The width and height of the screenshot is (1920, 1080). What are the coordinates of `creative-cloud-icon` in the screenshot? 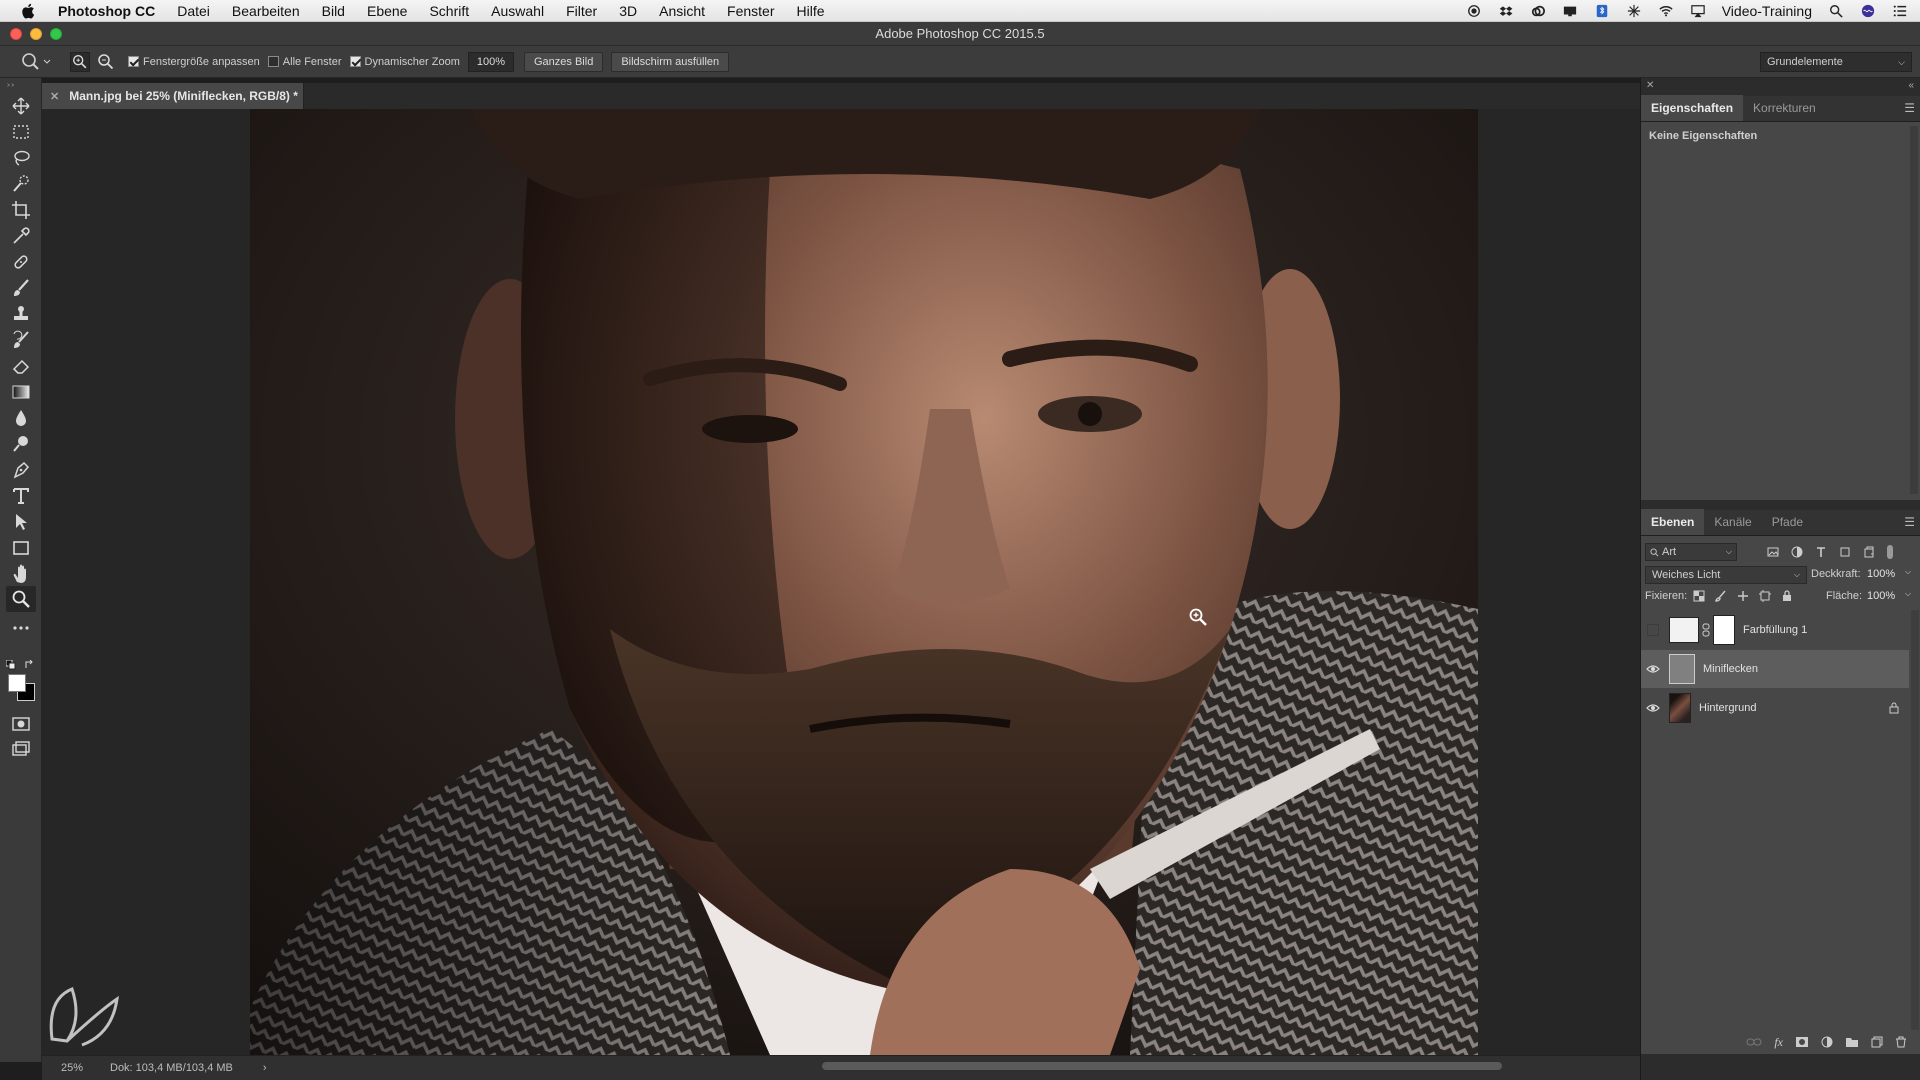 It's located at (1538, 11).